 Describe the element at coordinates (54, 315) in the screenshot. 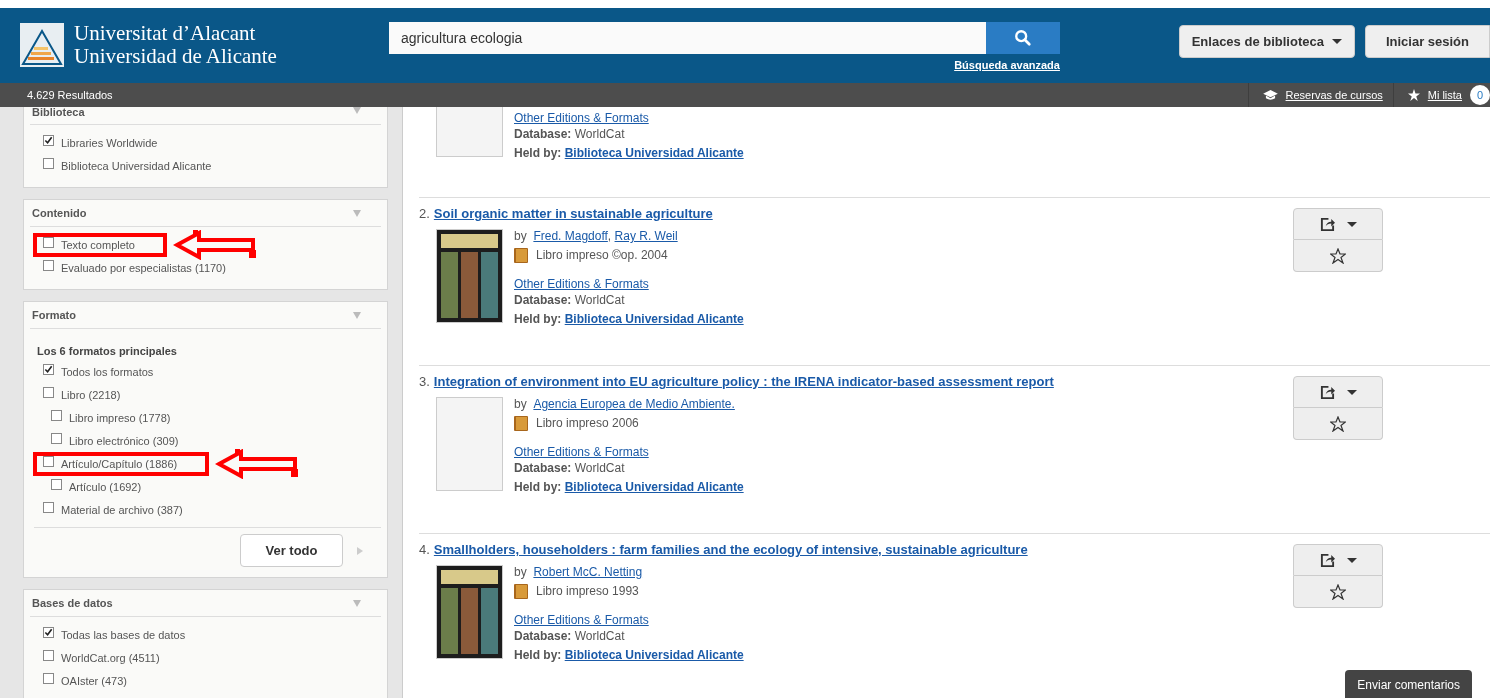

I see `filter-title: Formato` at that location.